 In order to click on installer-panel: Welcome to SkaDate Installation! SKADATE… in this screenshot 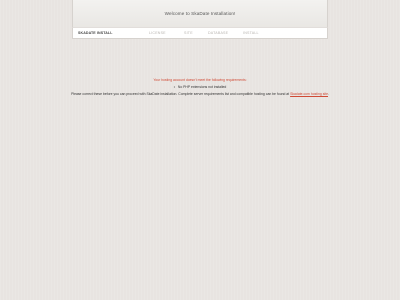, I will do `click(200, 19)`.